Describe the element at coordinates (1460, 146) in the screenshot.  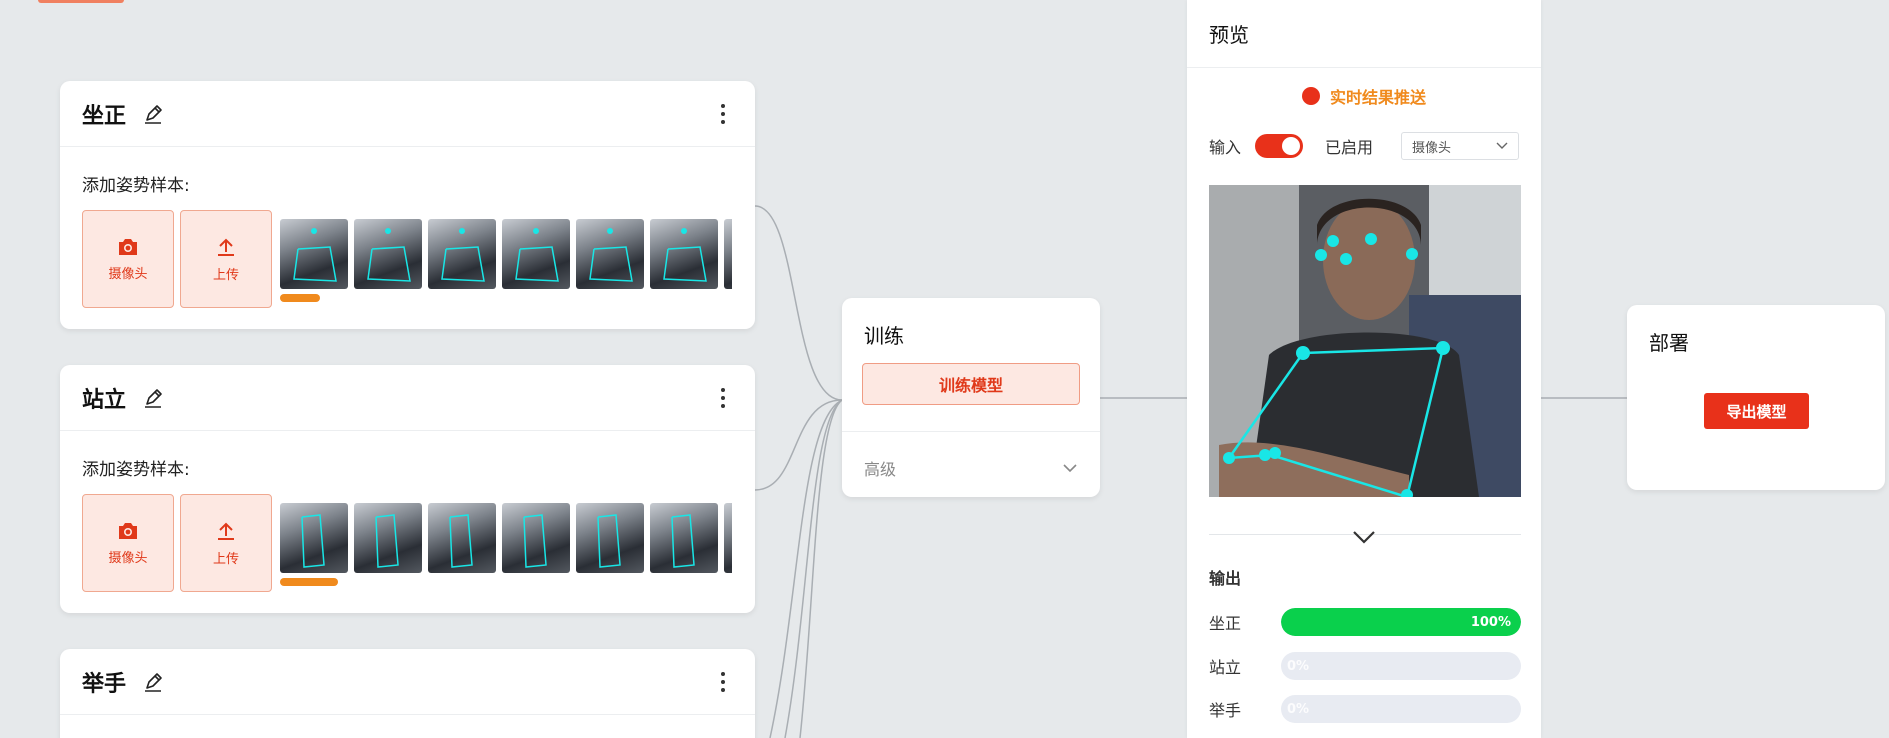
I see `input-source-select: 摄像头` at that location.